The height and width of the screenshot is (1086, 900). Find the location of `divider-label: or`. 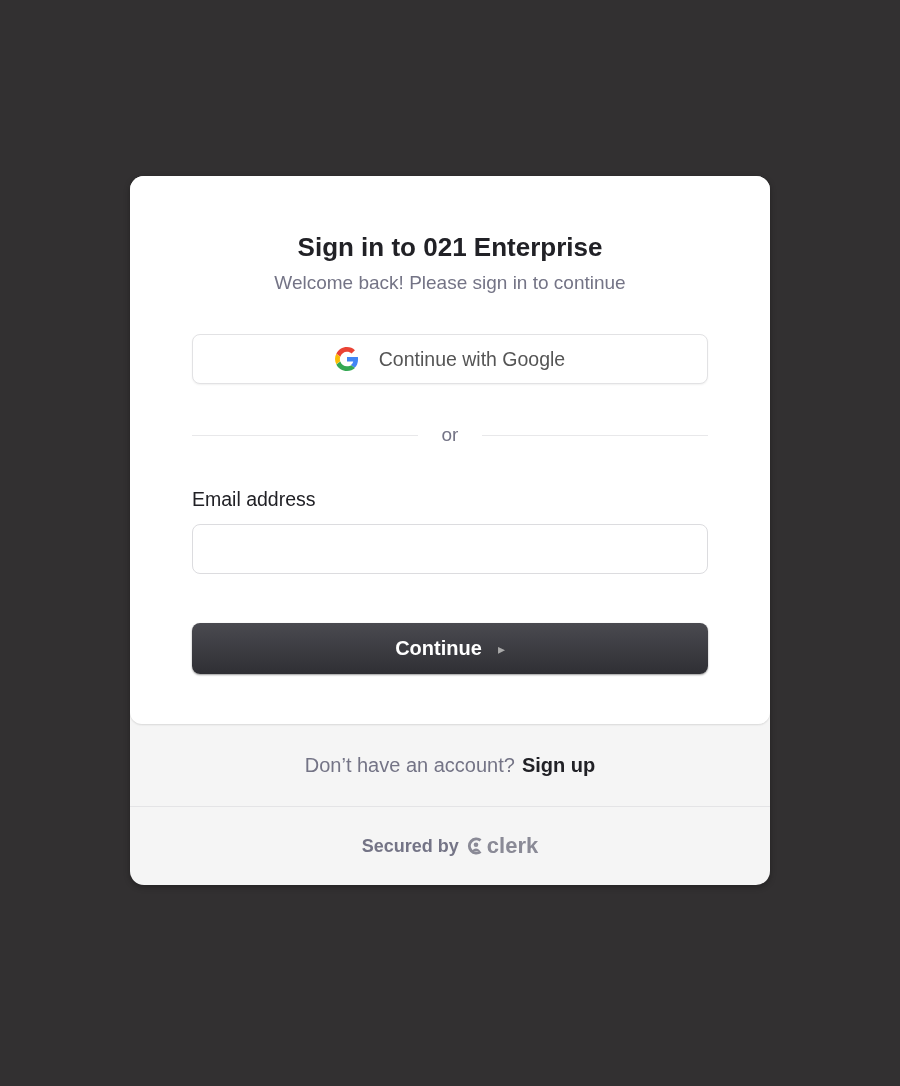

divider-label: or is located at coordinates (450, 435).